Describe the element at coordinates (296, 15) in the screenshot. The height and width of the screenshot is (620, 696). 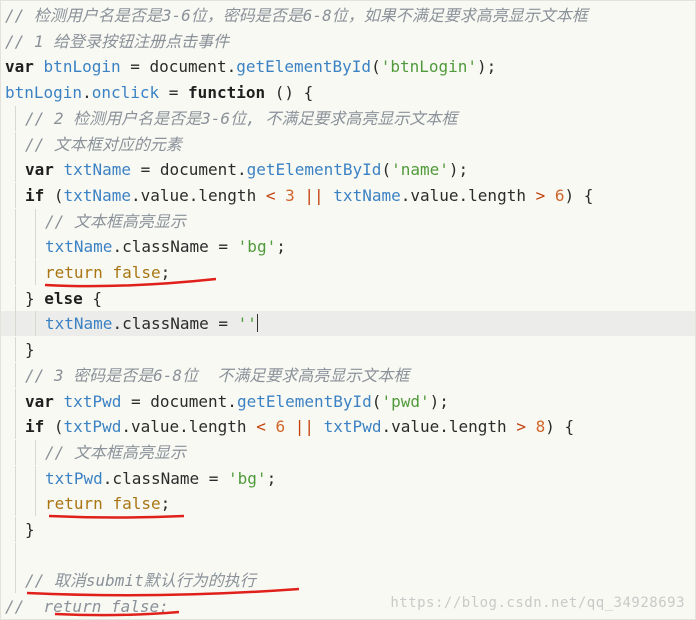
I see `code-line-content: // 检测用户名是否是3-6位，密码是否是6-8位，如果不满足要求高亮显示文本框` at that location.